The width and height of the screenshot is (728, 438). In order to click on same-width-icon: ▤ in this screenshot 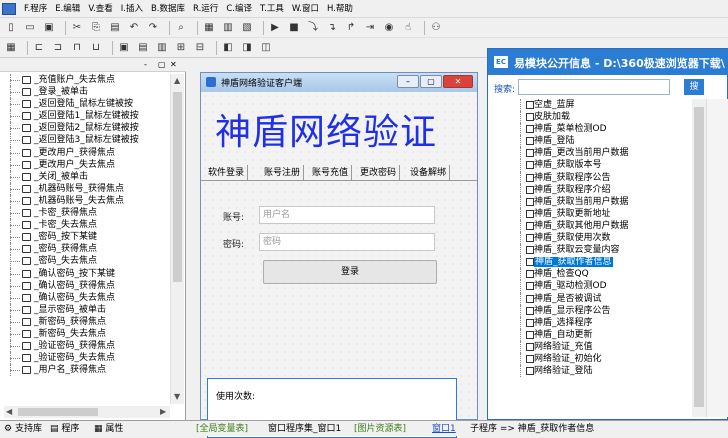, I will do `click(143, 48)`.